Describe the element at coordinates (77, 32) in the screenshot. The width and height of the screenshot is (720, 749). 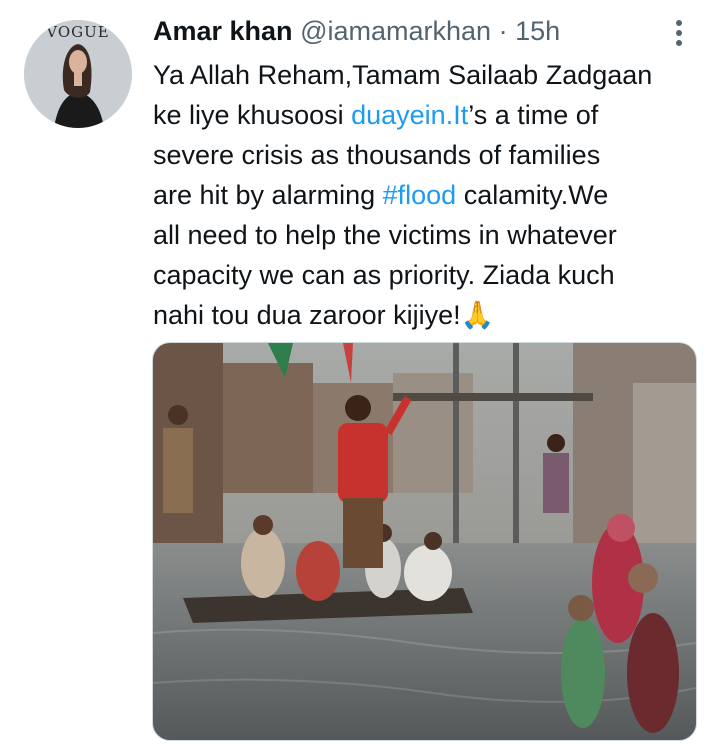
I see `svg-text: VOGUE` at that location.